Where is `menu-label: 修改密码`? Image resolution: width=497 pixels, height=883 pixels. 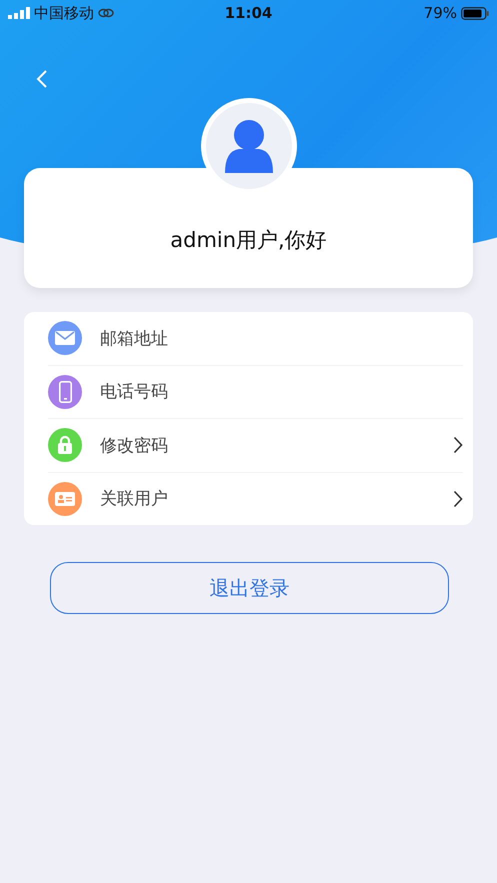
menu-label: 修改密码 is located at coordinates (134, 445).